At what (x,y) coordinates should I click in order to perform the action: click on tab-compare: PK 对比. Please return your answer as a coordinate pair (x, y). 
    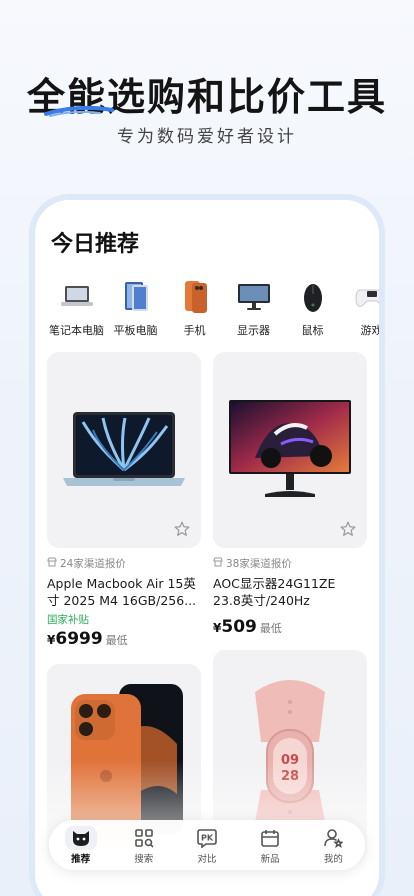
    Looking at the image, I should click on (207, 845).